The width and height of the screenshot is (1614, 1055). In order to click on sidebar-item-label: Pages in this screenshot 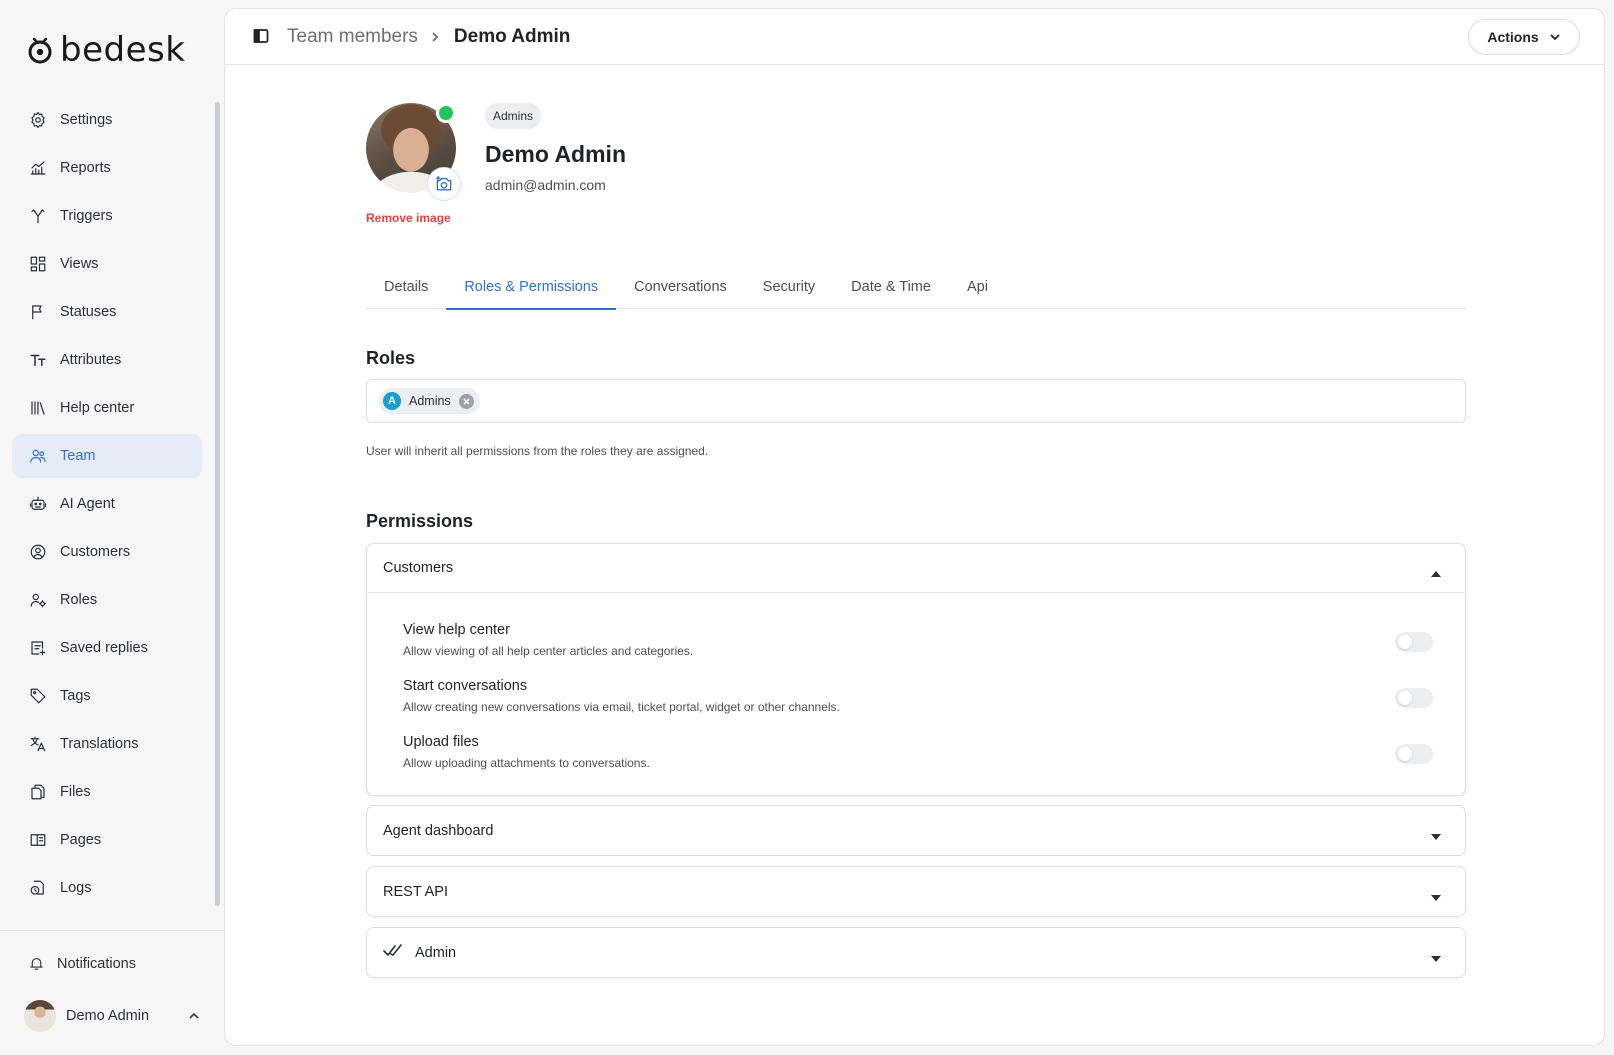, I will do `click(81, 840)`.